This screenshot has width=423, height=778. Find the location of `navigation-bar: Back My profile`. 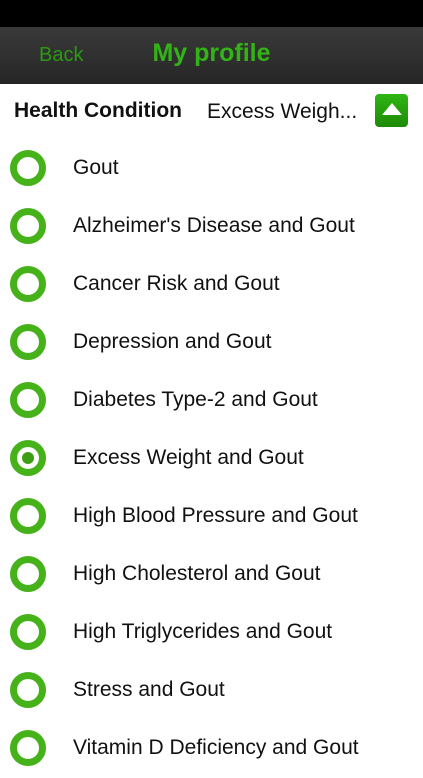

navigation-bar: Back My profile is located at coordinates (211, 56).